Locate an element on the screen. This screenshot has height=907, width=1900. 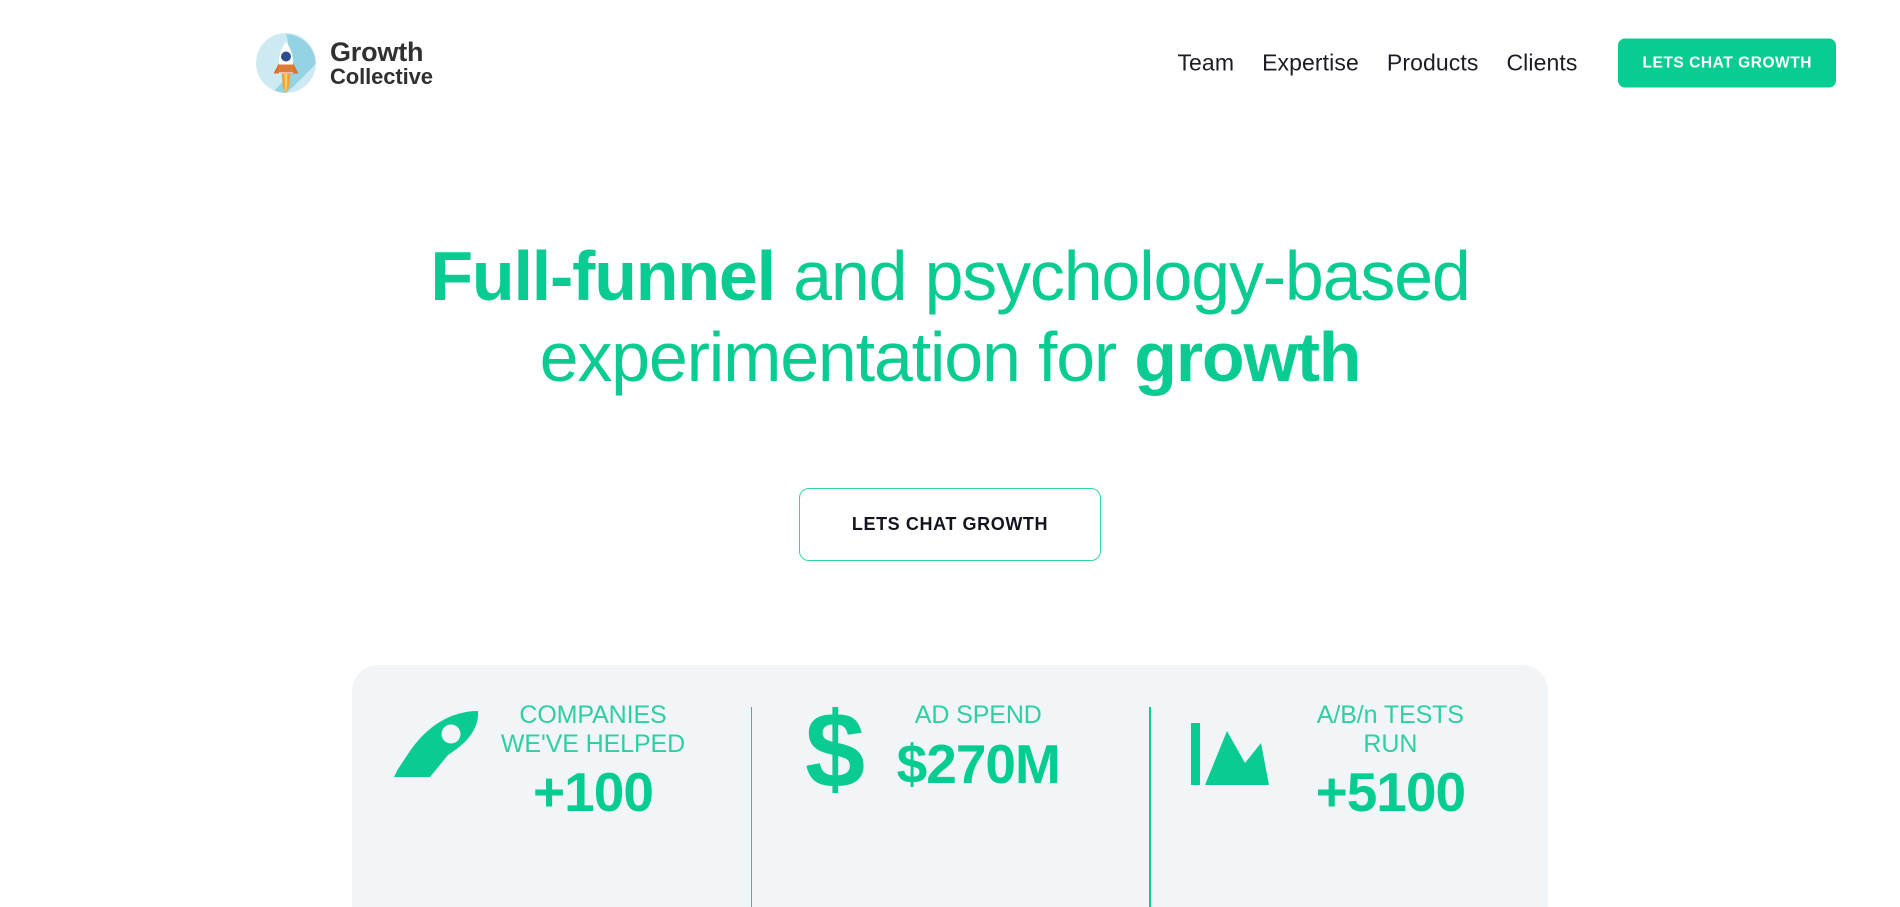
stat-body: AD SPEND $270M is located at coordinates (978, 748).